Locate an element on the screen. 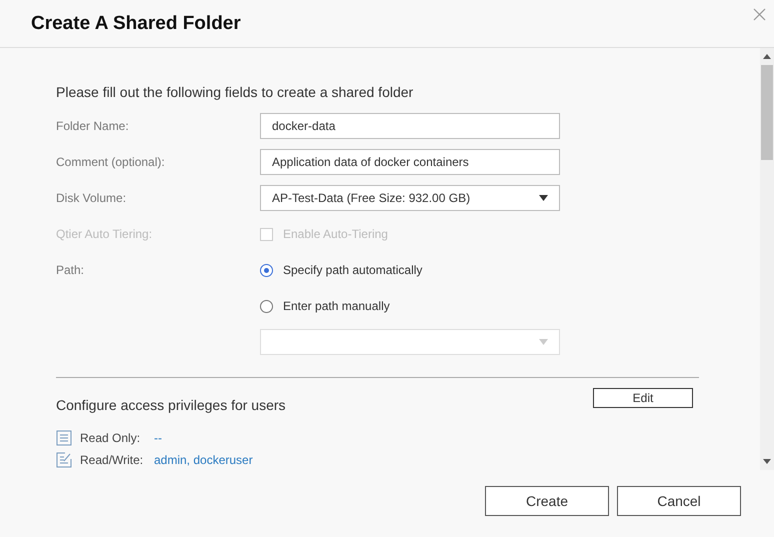 The image size is (774, 537). privilege-label: Read/Write: is located at coordinates (112, 460).